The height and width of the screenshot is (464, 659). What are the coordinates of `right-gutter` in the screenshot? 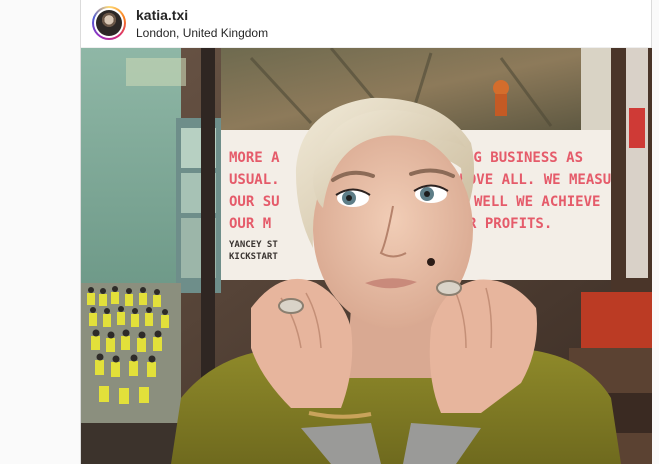 It's located at (655, 232).